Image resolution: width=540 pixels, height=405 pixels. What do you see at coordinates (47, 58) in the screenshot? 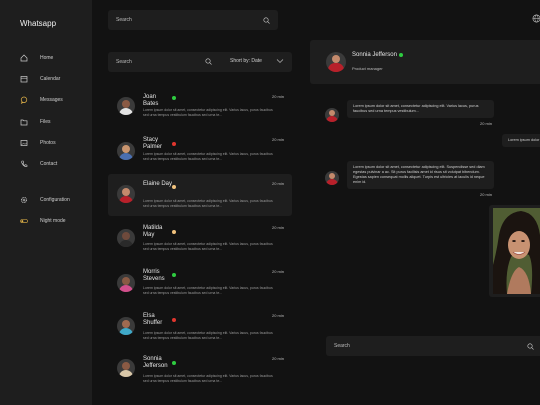
I see `sidebar-item-label: Home` at bounding box center [47, 58].